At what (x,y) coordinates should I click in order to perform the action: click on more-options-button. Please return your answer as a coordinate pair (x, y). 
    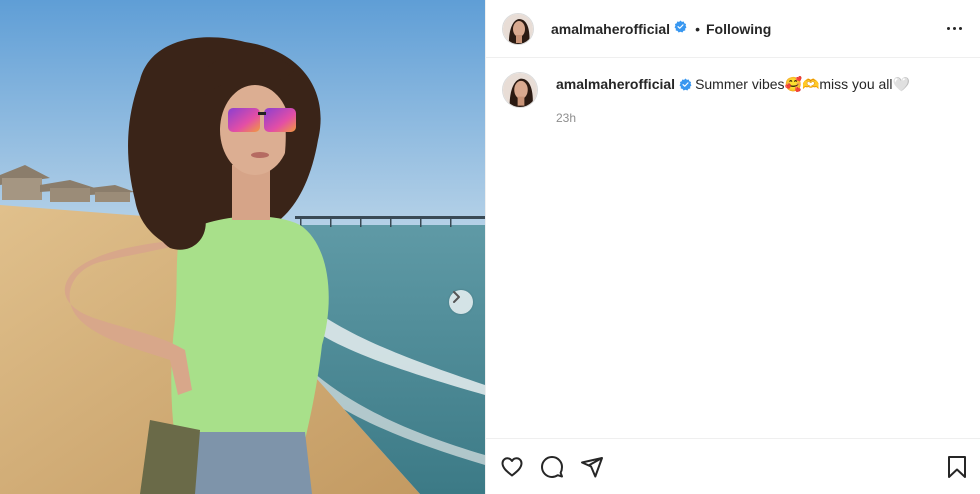
    Looking at the image, I should click on (954, 28).